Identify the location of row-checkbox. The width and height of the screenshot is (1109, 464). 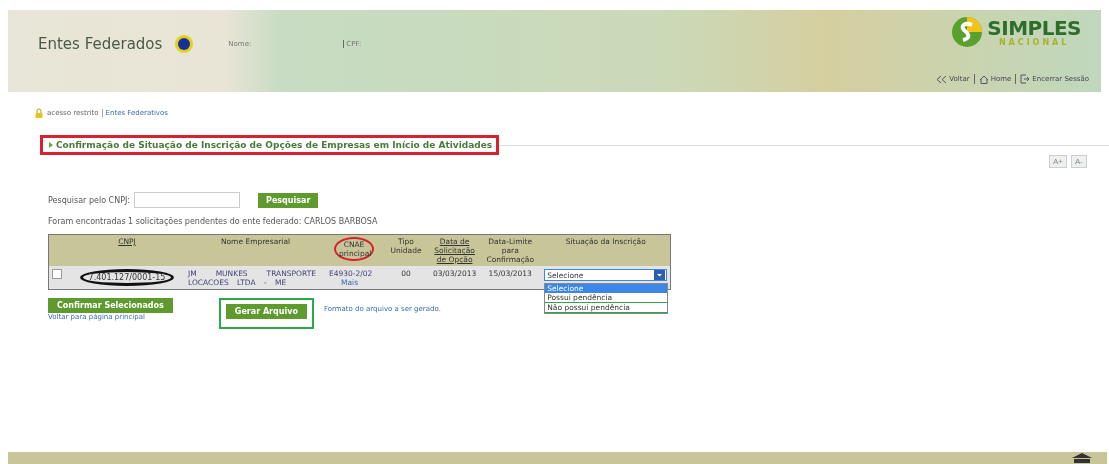
(57, 274).